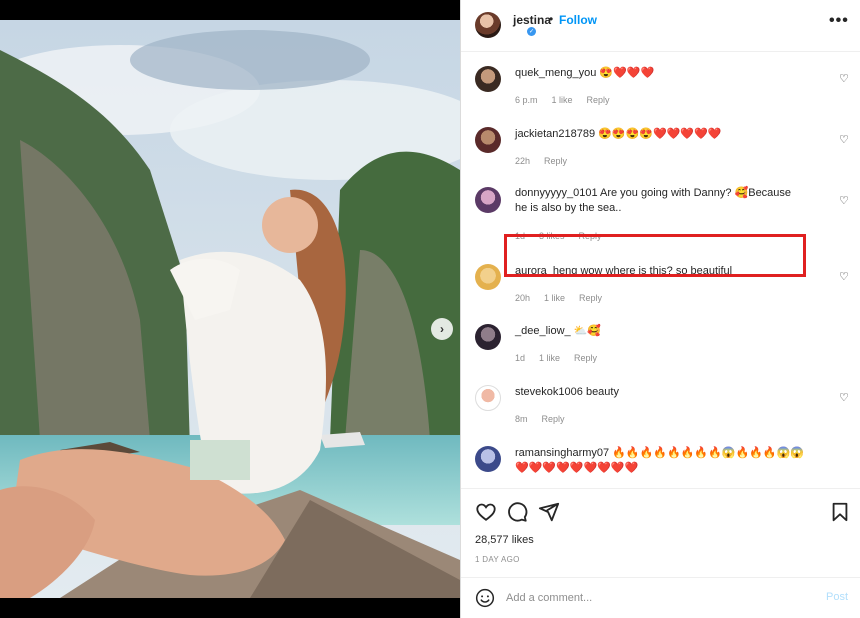  I want to click on comment-meta: 20h 1 like Reply, so click(558, 298).